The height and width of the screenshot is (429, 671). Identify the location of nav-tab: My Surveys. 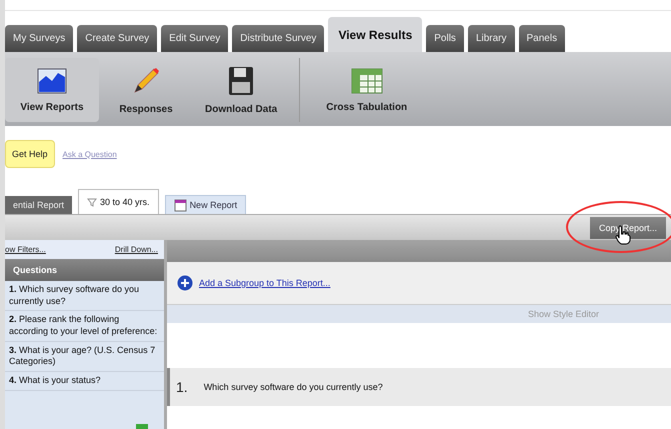
(39, 38).